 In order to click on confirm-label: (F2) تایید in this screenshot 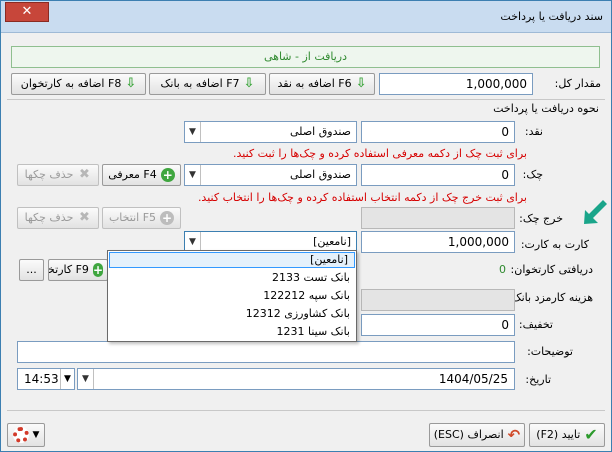, I will do `click(558, 434)`.